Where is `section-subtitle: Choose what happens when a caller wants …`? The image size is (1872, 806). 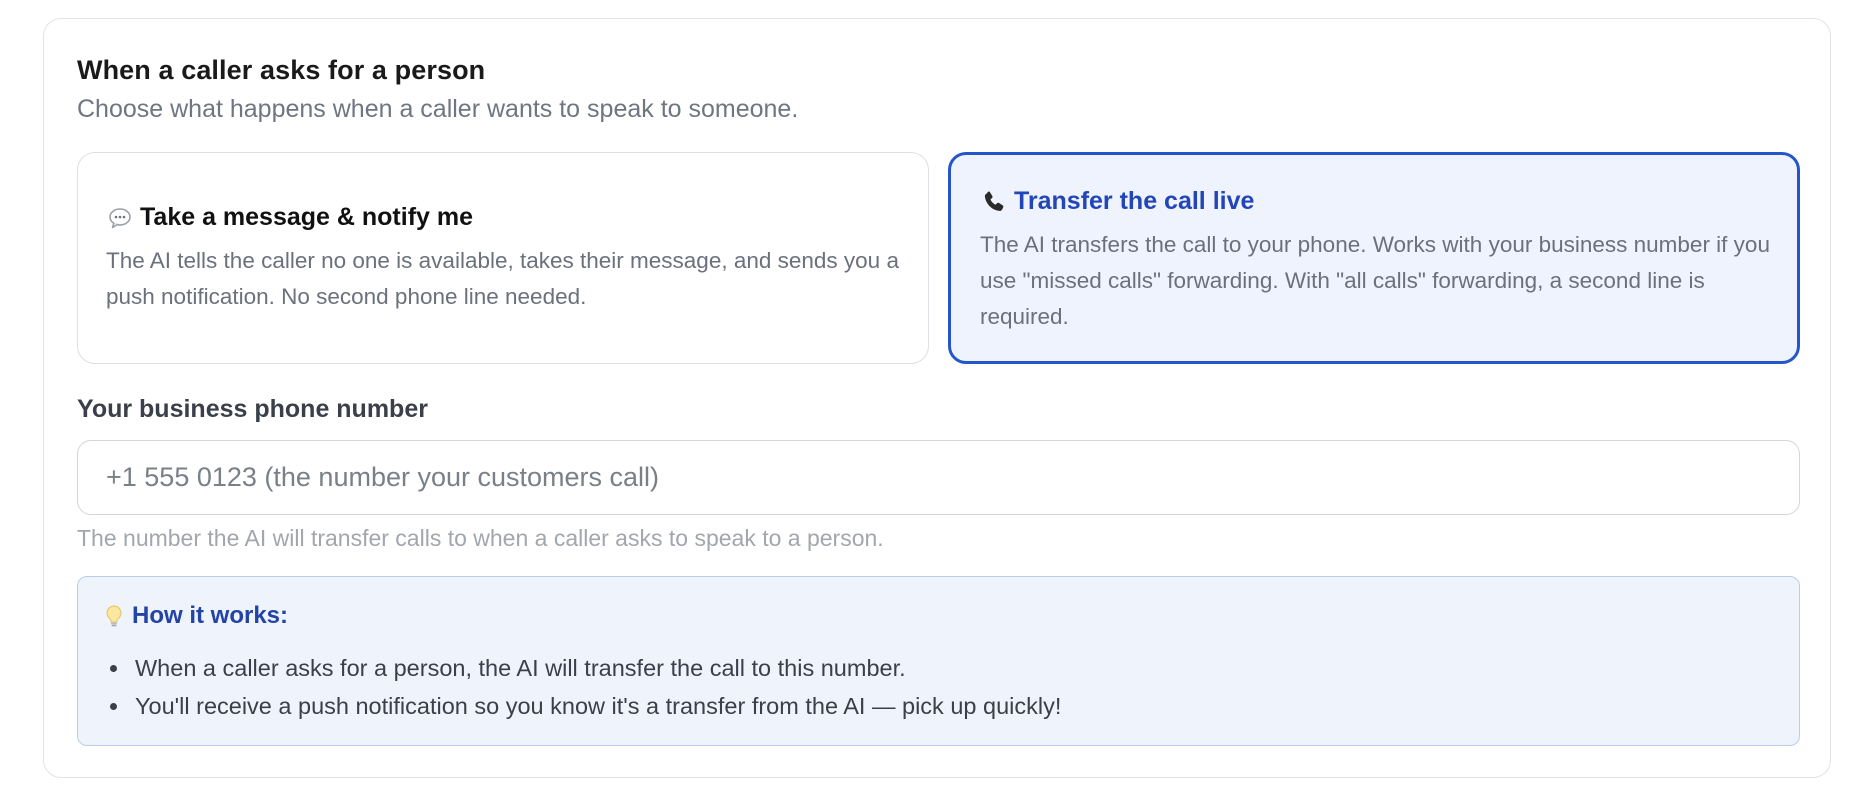
section-subtitle: Choose what happens when a caller wants … is located at coordinates (438, 109).